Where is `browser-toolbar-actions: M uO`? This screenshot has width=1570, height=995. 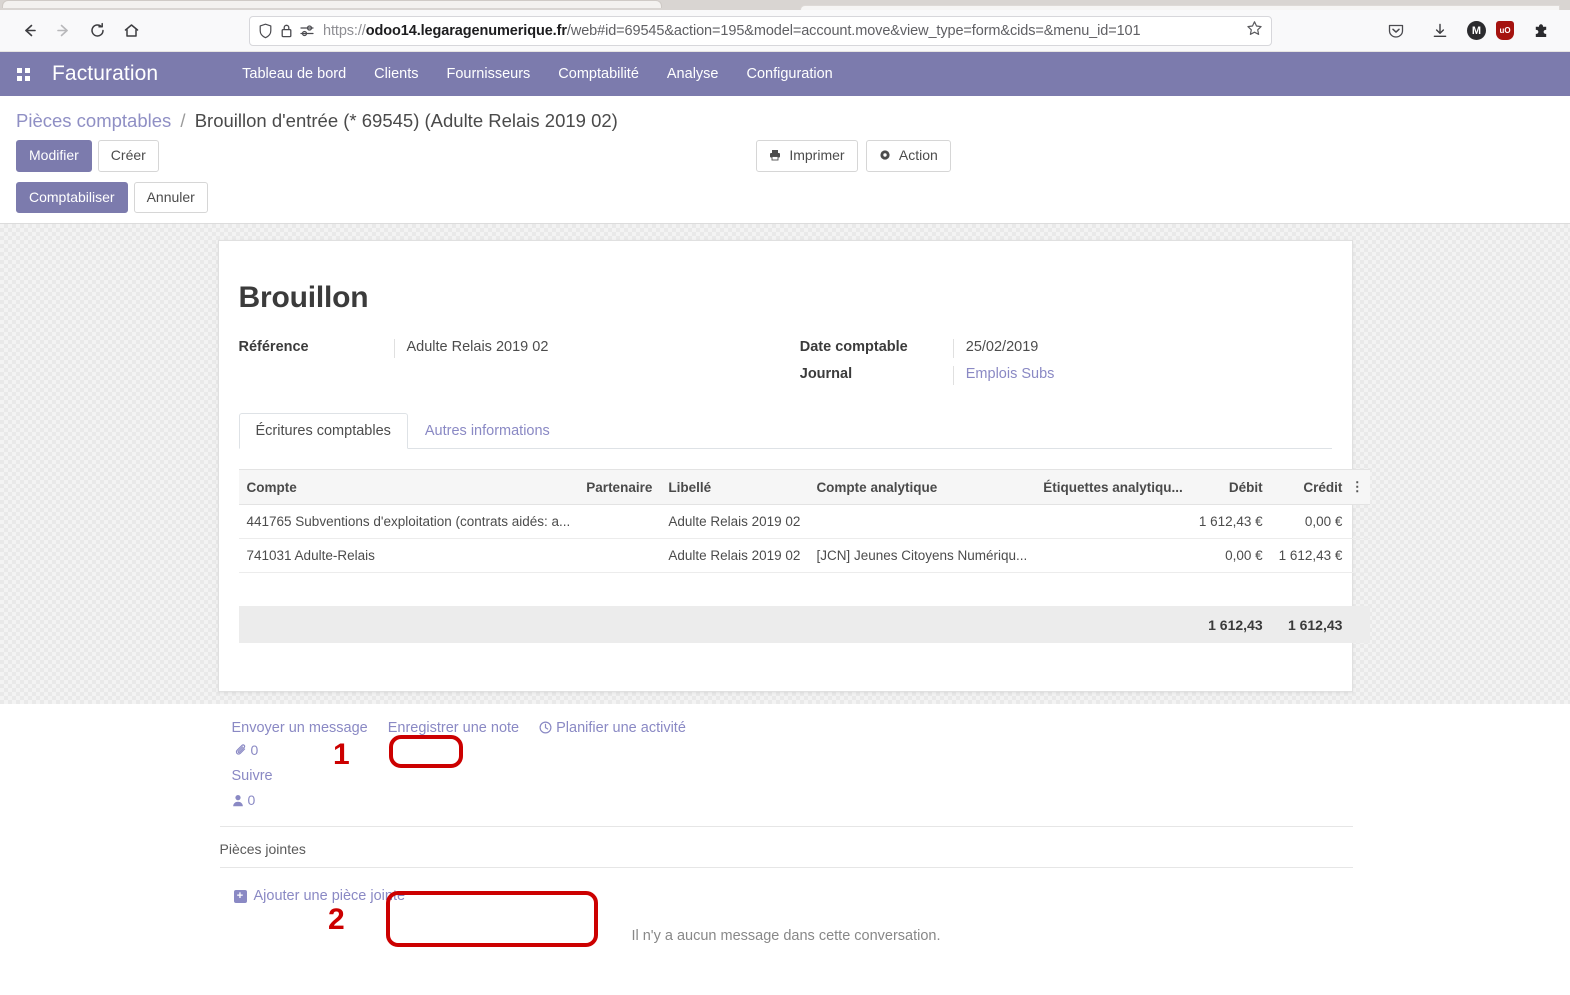
browser-toolbar-actions: M uO is located at coordinates (1465, 31).